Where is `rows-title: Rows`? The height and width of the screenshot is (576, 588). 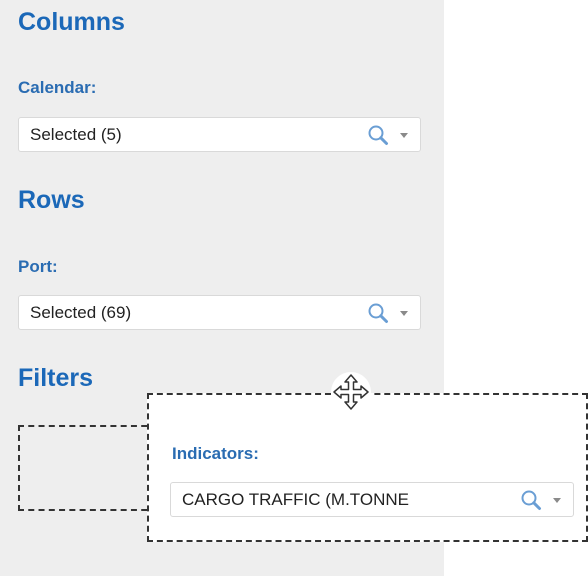 rows-title: Rows is located at coordinates (51, 200).